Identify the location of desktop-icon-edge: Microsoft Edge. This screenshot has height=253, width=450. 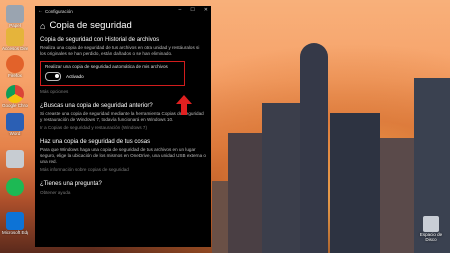
(15, 223).